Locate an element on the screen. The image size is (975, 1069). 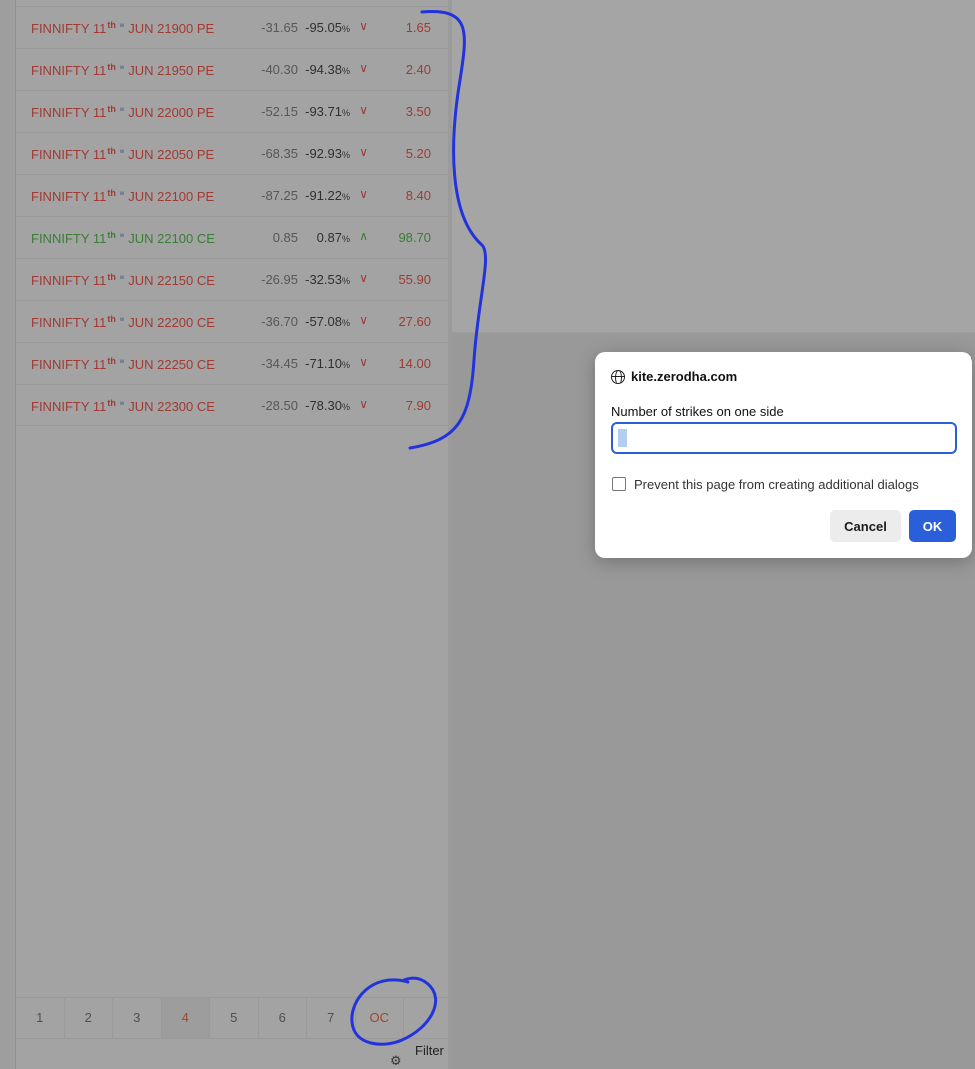
instrument-symbol: FINNIFTY 11th w JUN 22050 PE is located at coordinates (122, 154).